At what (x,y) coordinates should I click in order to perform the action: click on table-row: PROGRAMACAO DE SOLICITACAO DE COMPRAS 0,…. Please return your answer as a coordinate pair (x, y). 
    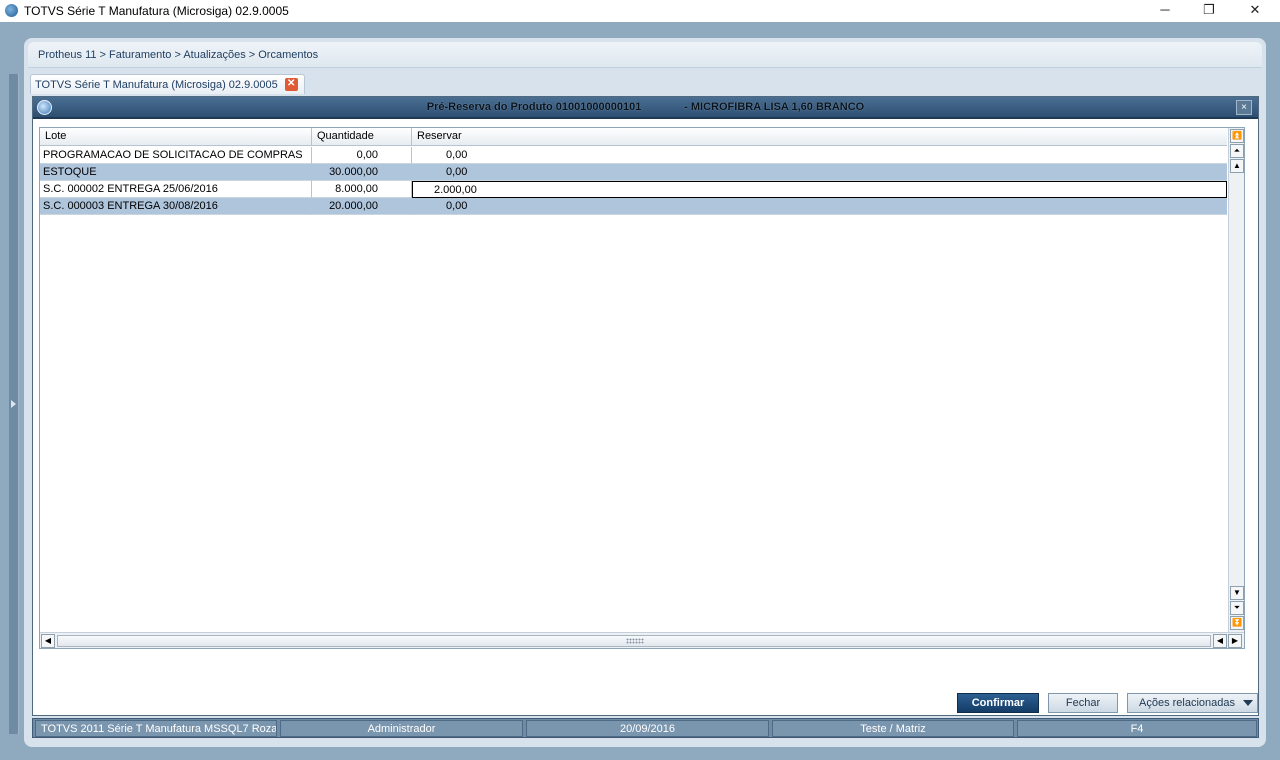
    Looking at the image, I should click on (633, 155).